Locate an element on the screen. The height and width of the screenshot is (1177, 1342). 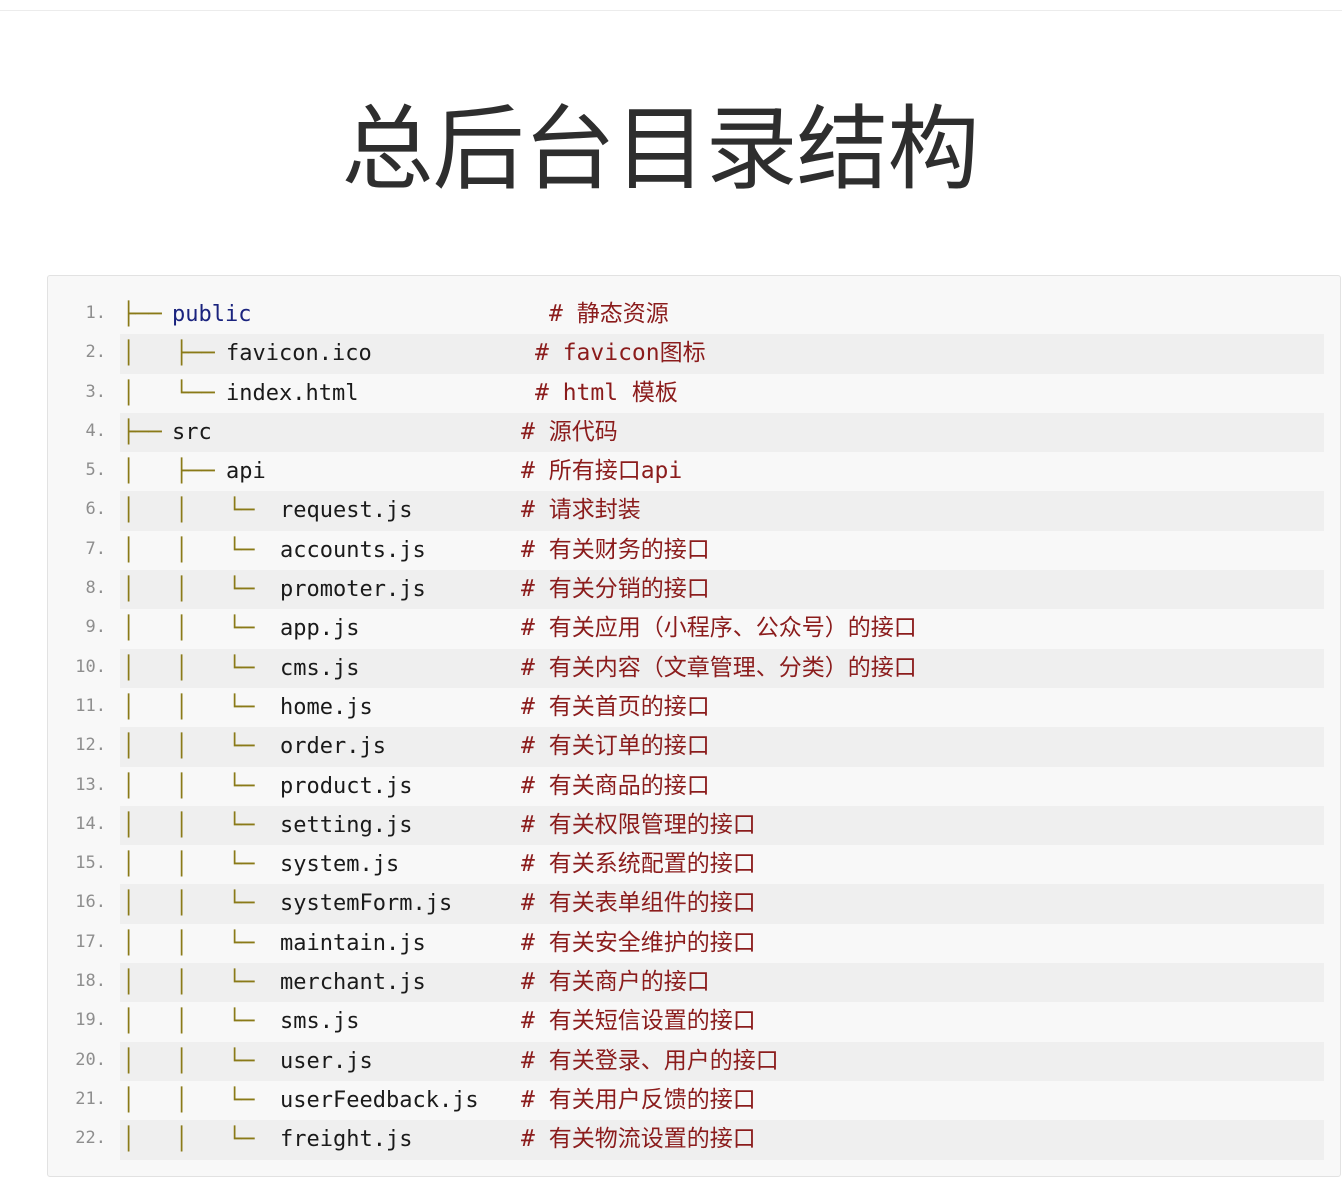
code-comment: # 有关安全维护的接口 is located at coordinates (638, 942).